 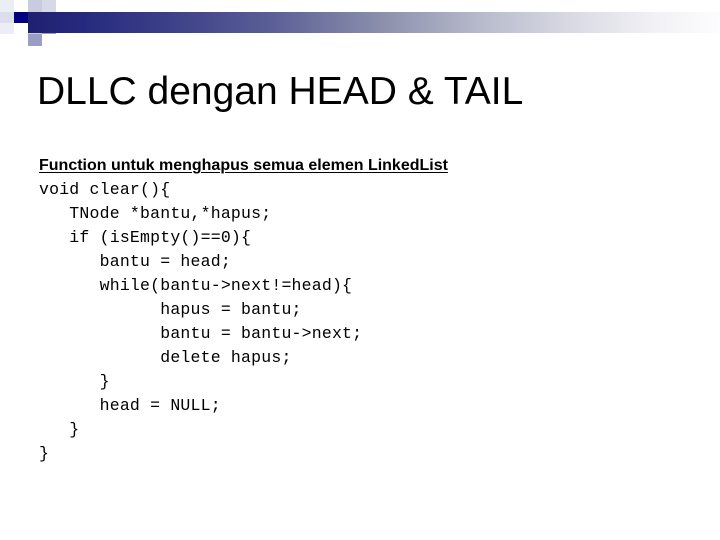 What do you see at coordinates (201, 333) in the screenshot?
I see `code-line: bantu = bantu->next;` at bounding box center [201, 333].